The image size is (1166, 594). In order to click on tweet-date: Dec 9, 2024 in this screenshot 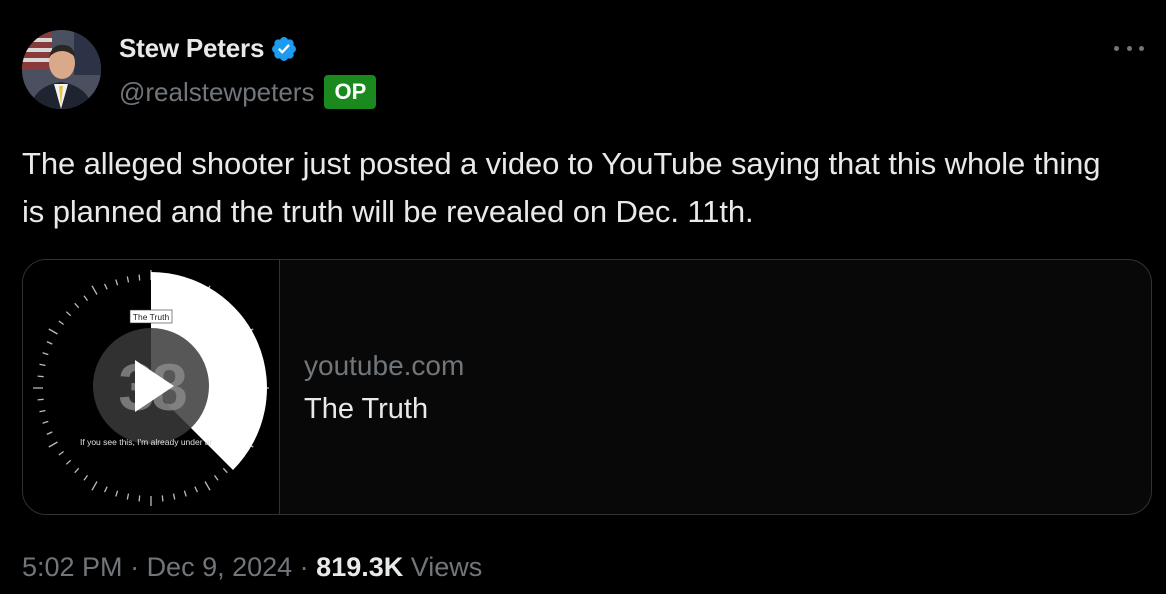, I will do `click(220, 567)`.